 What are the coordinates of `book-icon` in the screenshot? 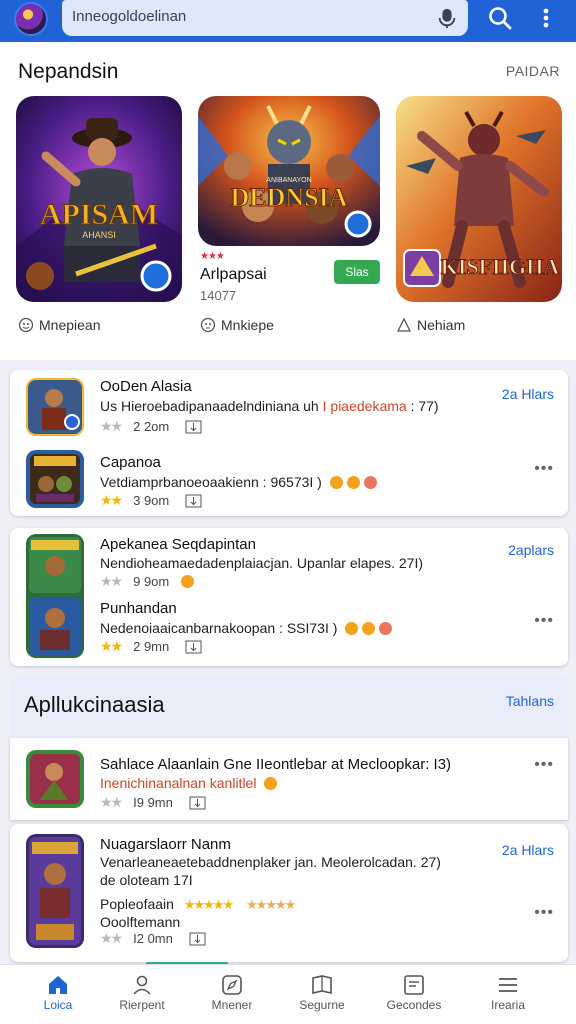 It's located at (322, 984).